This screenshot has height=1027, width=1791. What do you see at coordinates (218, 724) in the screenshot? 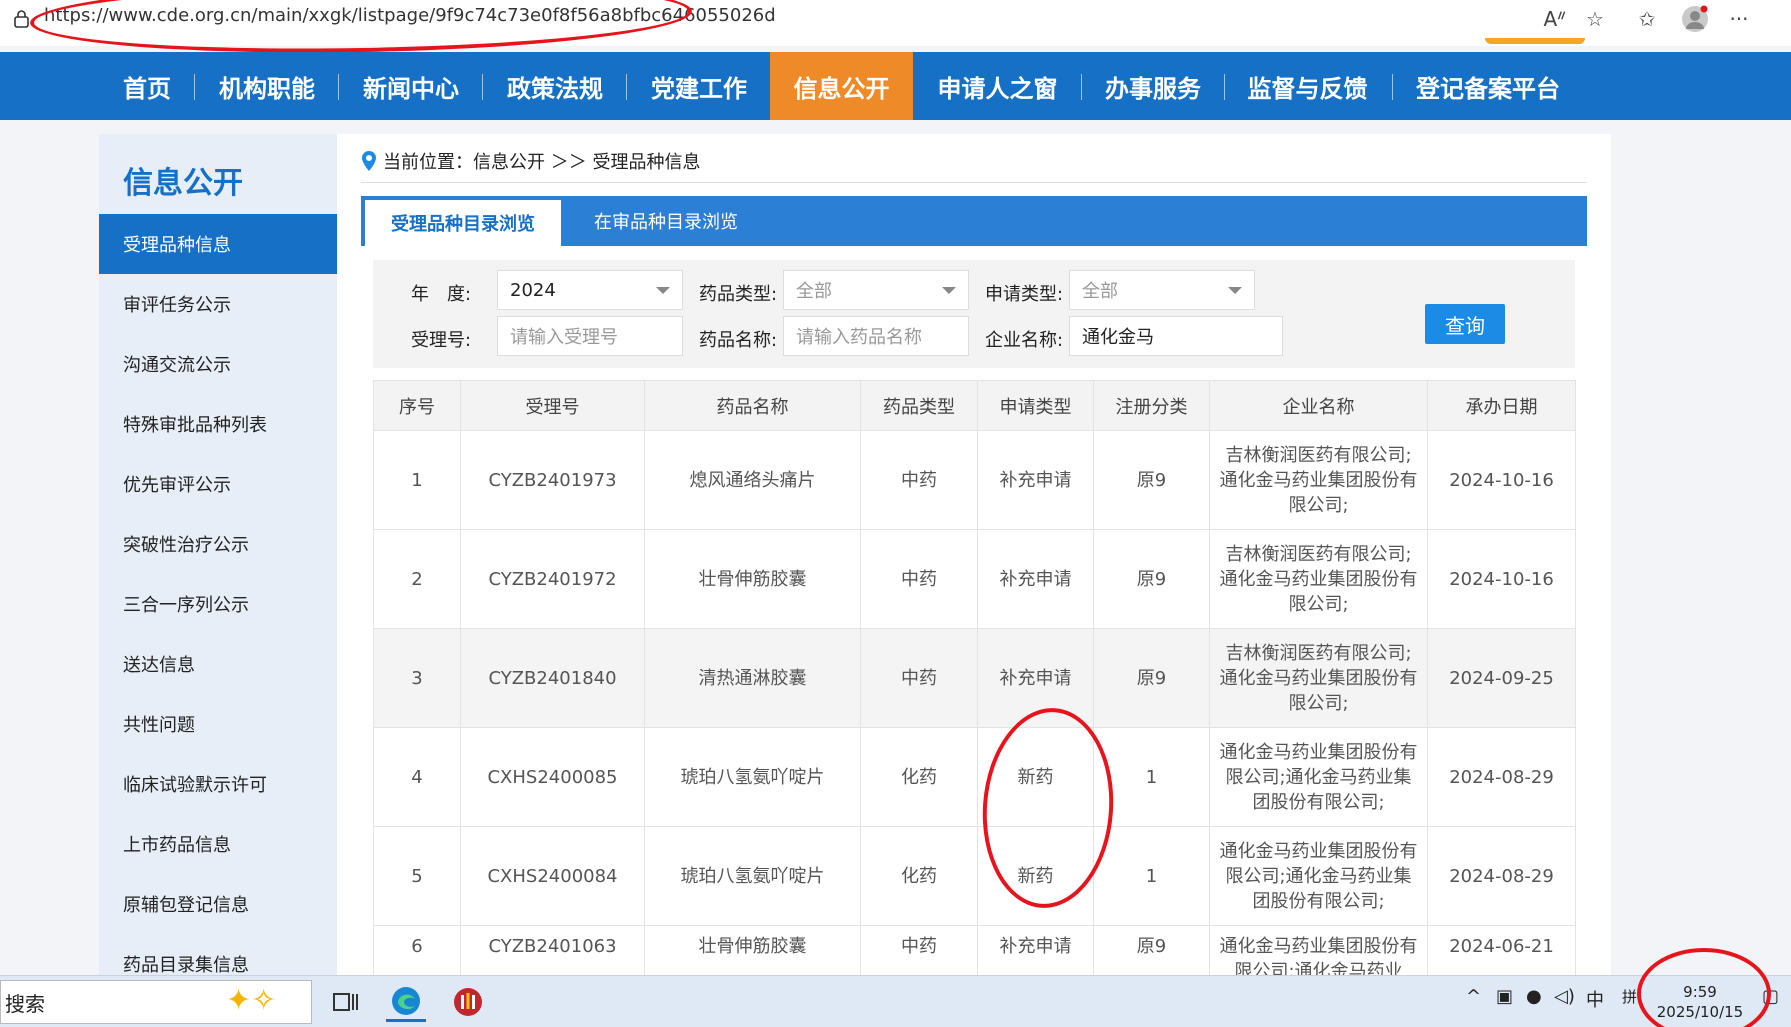
I see `sidebar-item-common-issues: 共性问题` at bounding box center [218, 724].